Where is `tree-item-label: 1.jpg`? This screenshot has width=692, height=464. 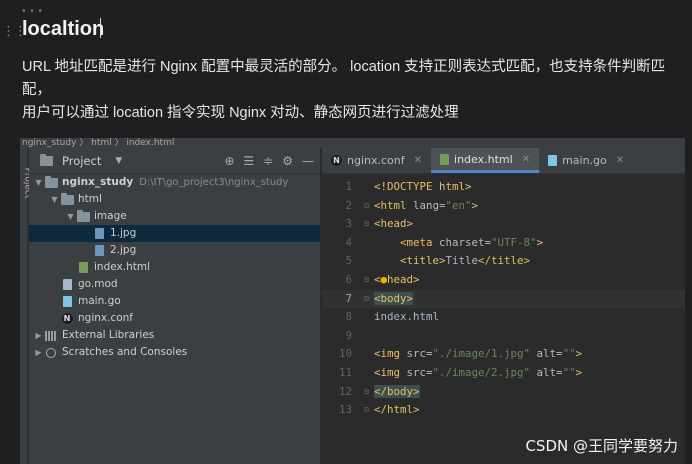
tree-item-label: 1.jpg is located at coordinates (123, 233).